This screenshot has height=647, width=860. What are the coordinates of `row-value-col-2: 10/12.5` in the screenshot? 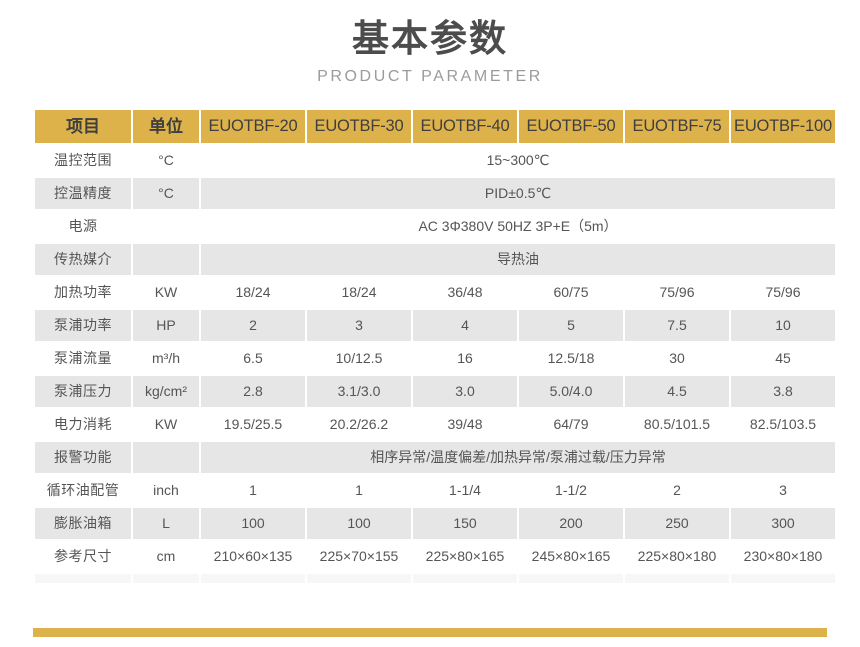 It's located at (359, 358).